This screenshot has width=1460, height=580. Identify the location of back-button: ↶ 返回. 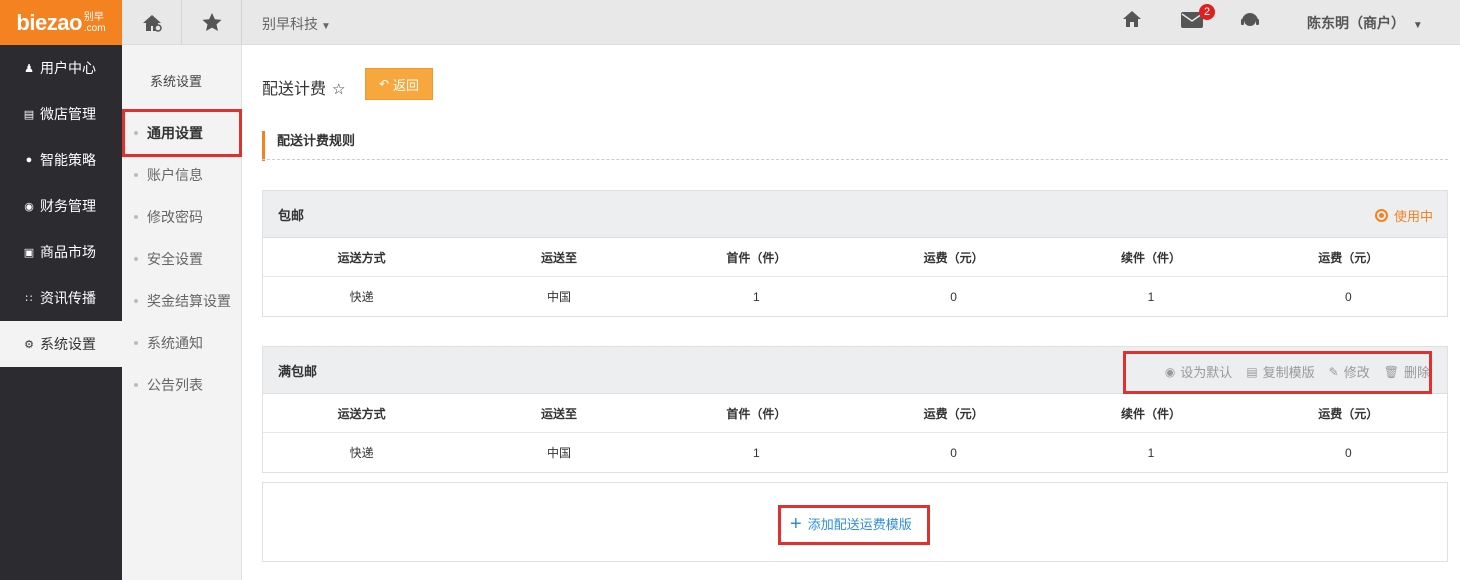
(399, 84).